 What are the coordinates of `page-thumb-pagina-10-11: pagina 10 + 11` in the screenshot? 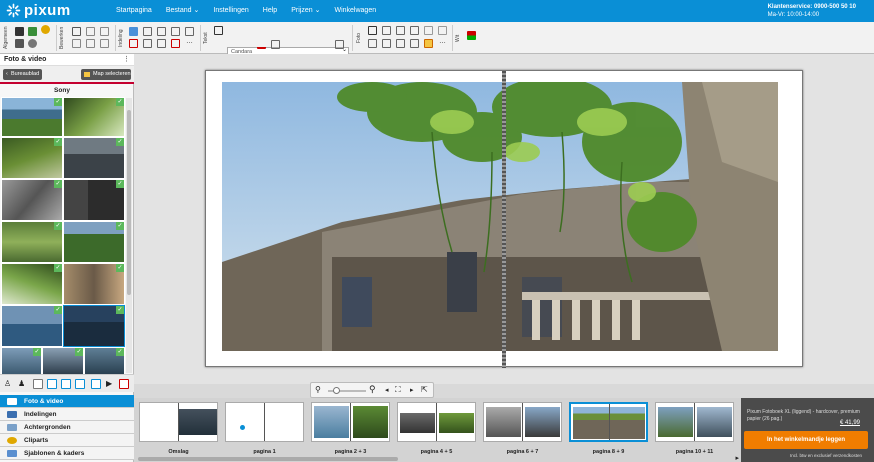 It's located at (694, 428).